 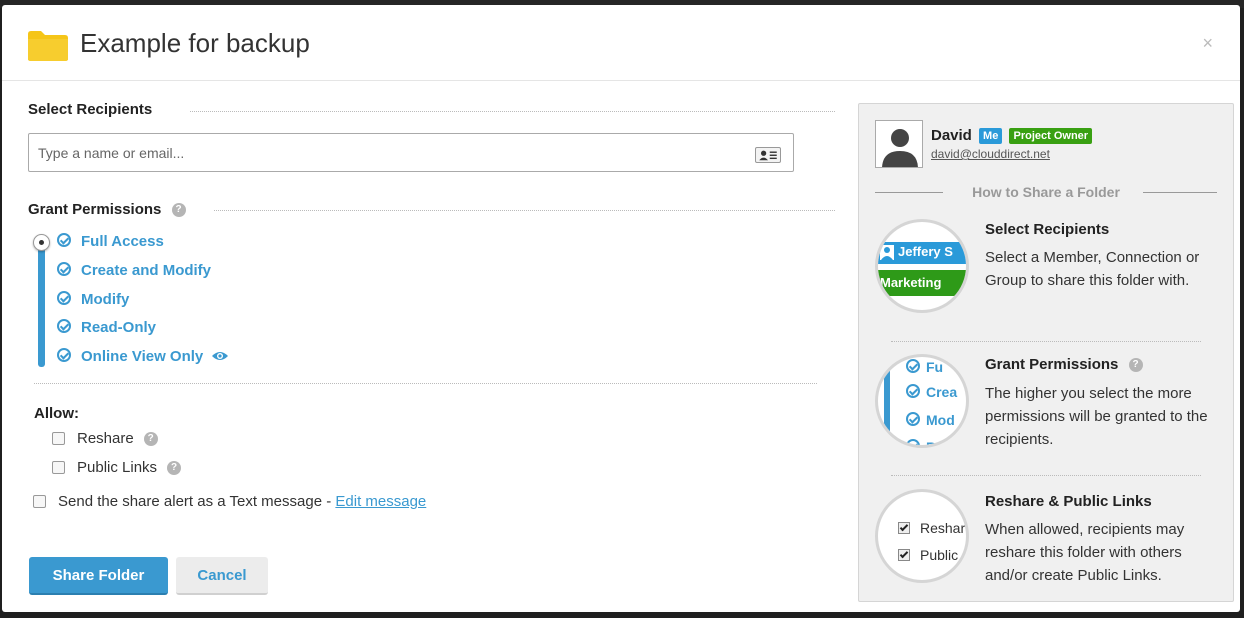 What do you see at coordinates (1064, 364) in the screenshot?
I see `step-grant-permissions-title: Grant Permissions ?` at bounding box center [1064, 364].